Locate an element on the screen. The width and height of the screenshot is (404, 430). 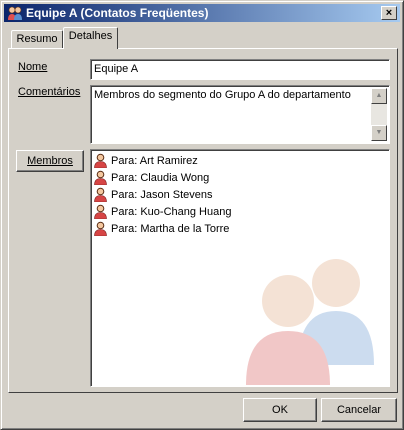
member-name: Para: Art Ramirez is located at coordinates (154, 161).